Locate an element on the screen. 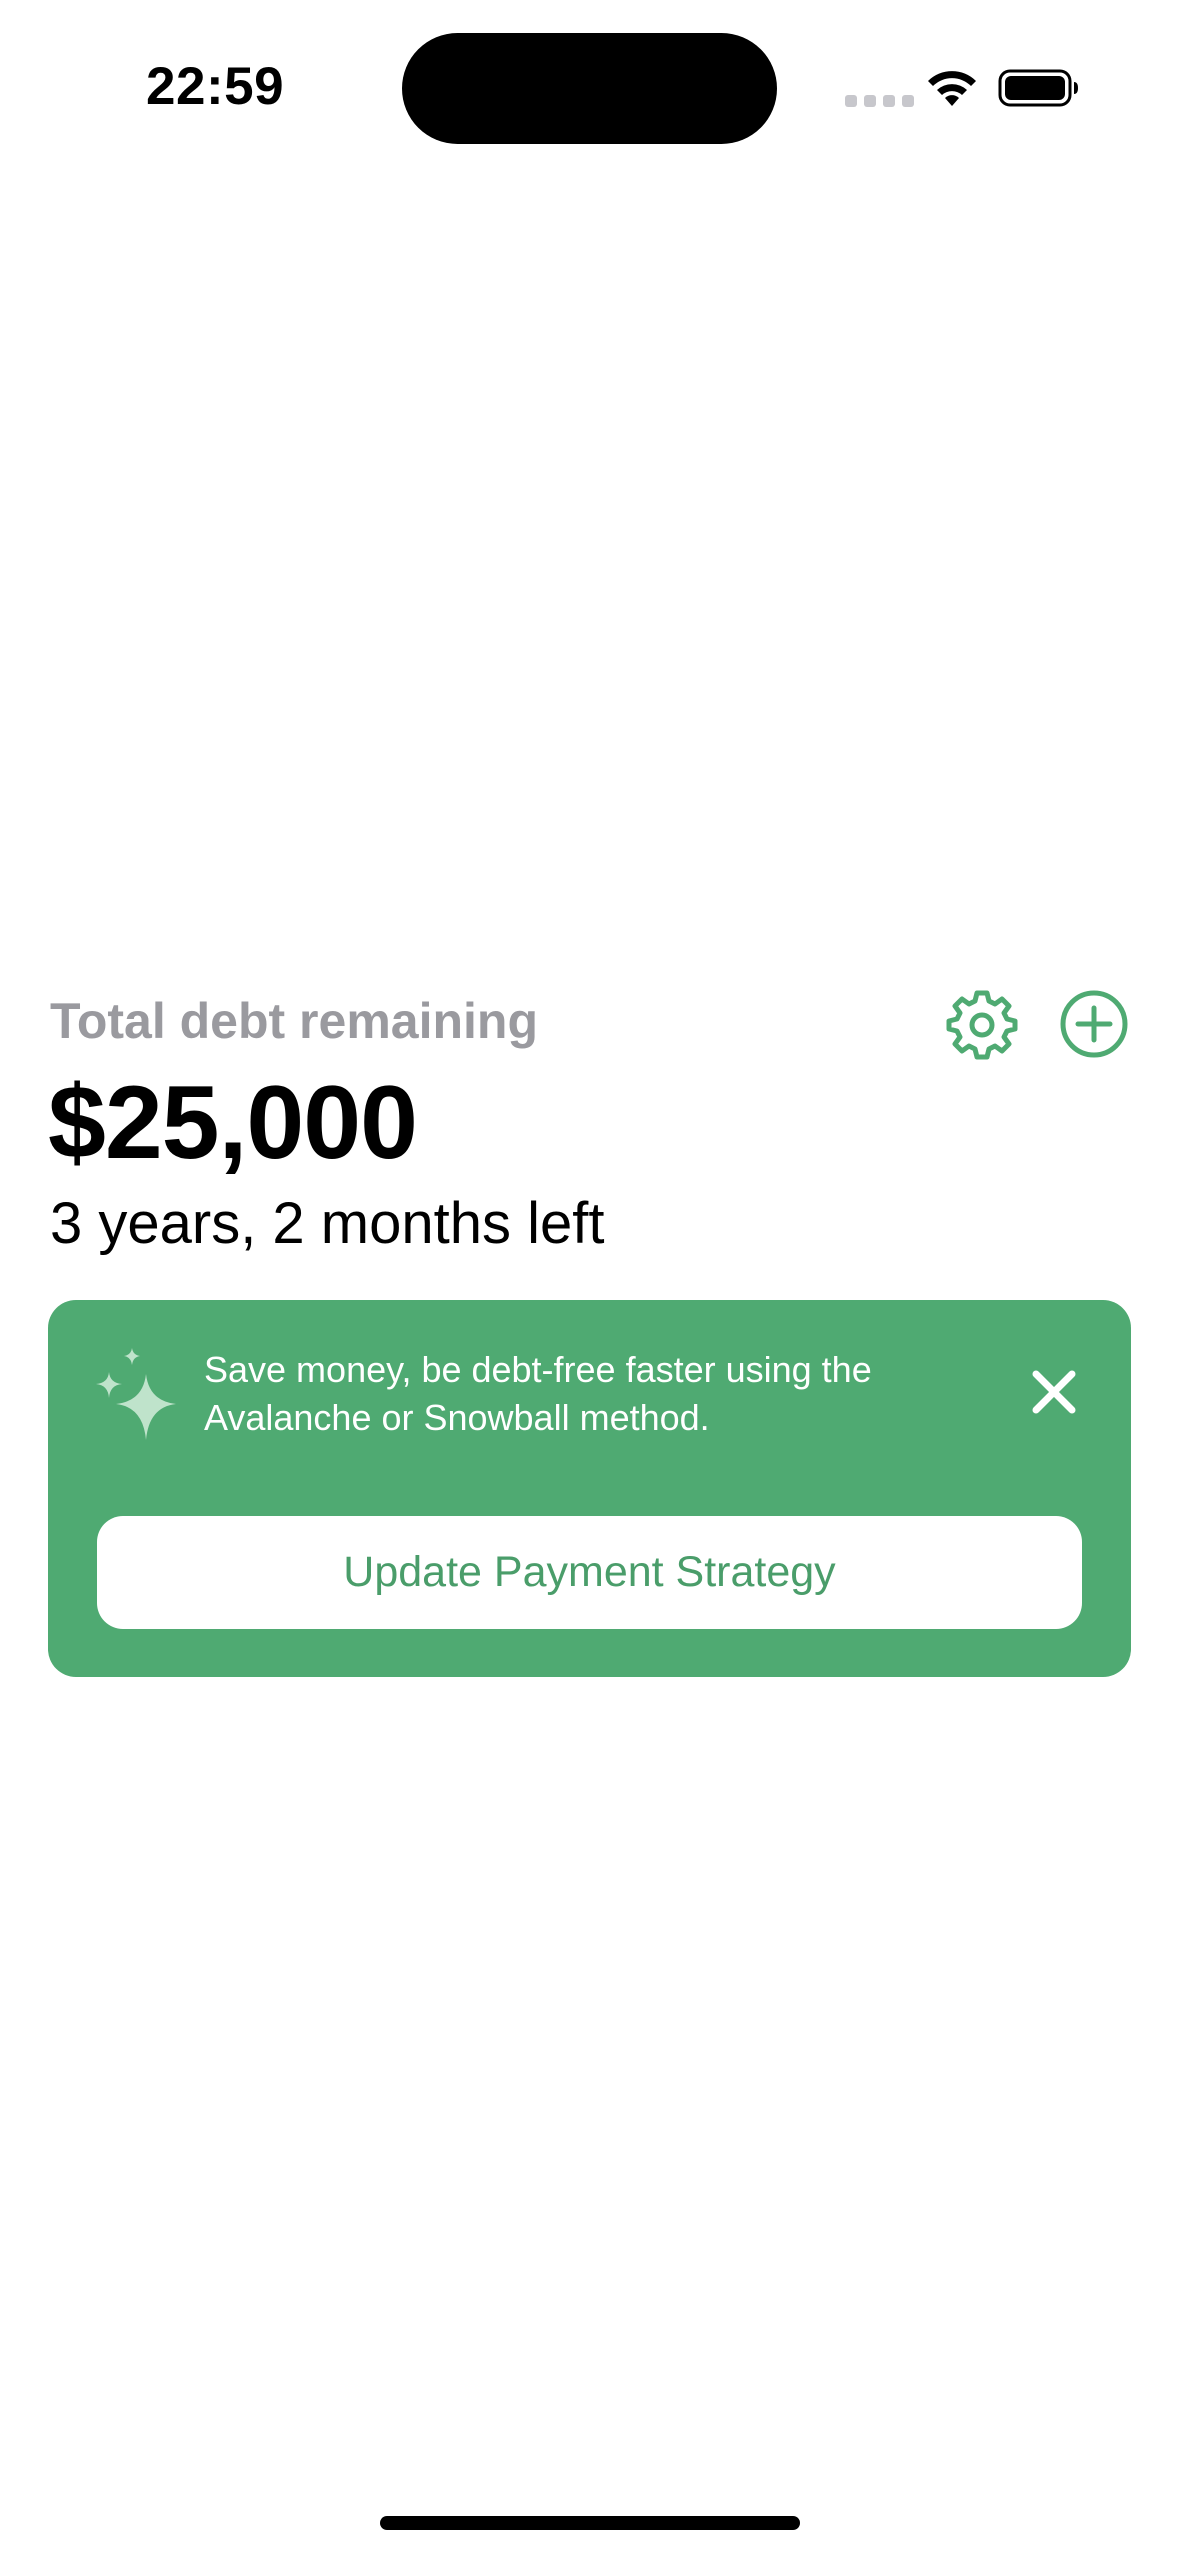  settings-button is located at coordinates (982, 1024).